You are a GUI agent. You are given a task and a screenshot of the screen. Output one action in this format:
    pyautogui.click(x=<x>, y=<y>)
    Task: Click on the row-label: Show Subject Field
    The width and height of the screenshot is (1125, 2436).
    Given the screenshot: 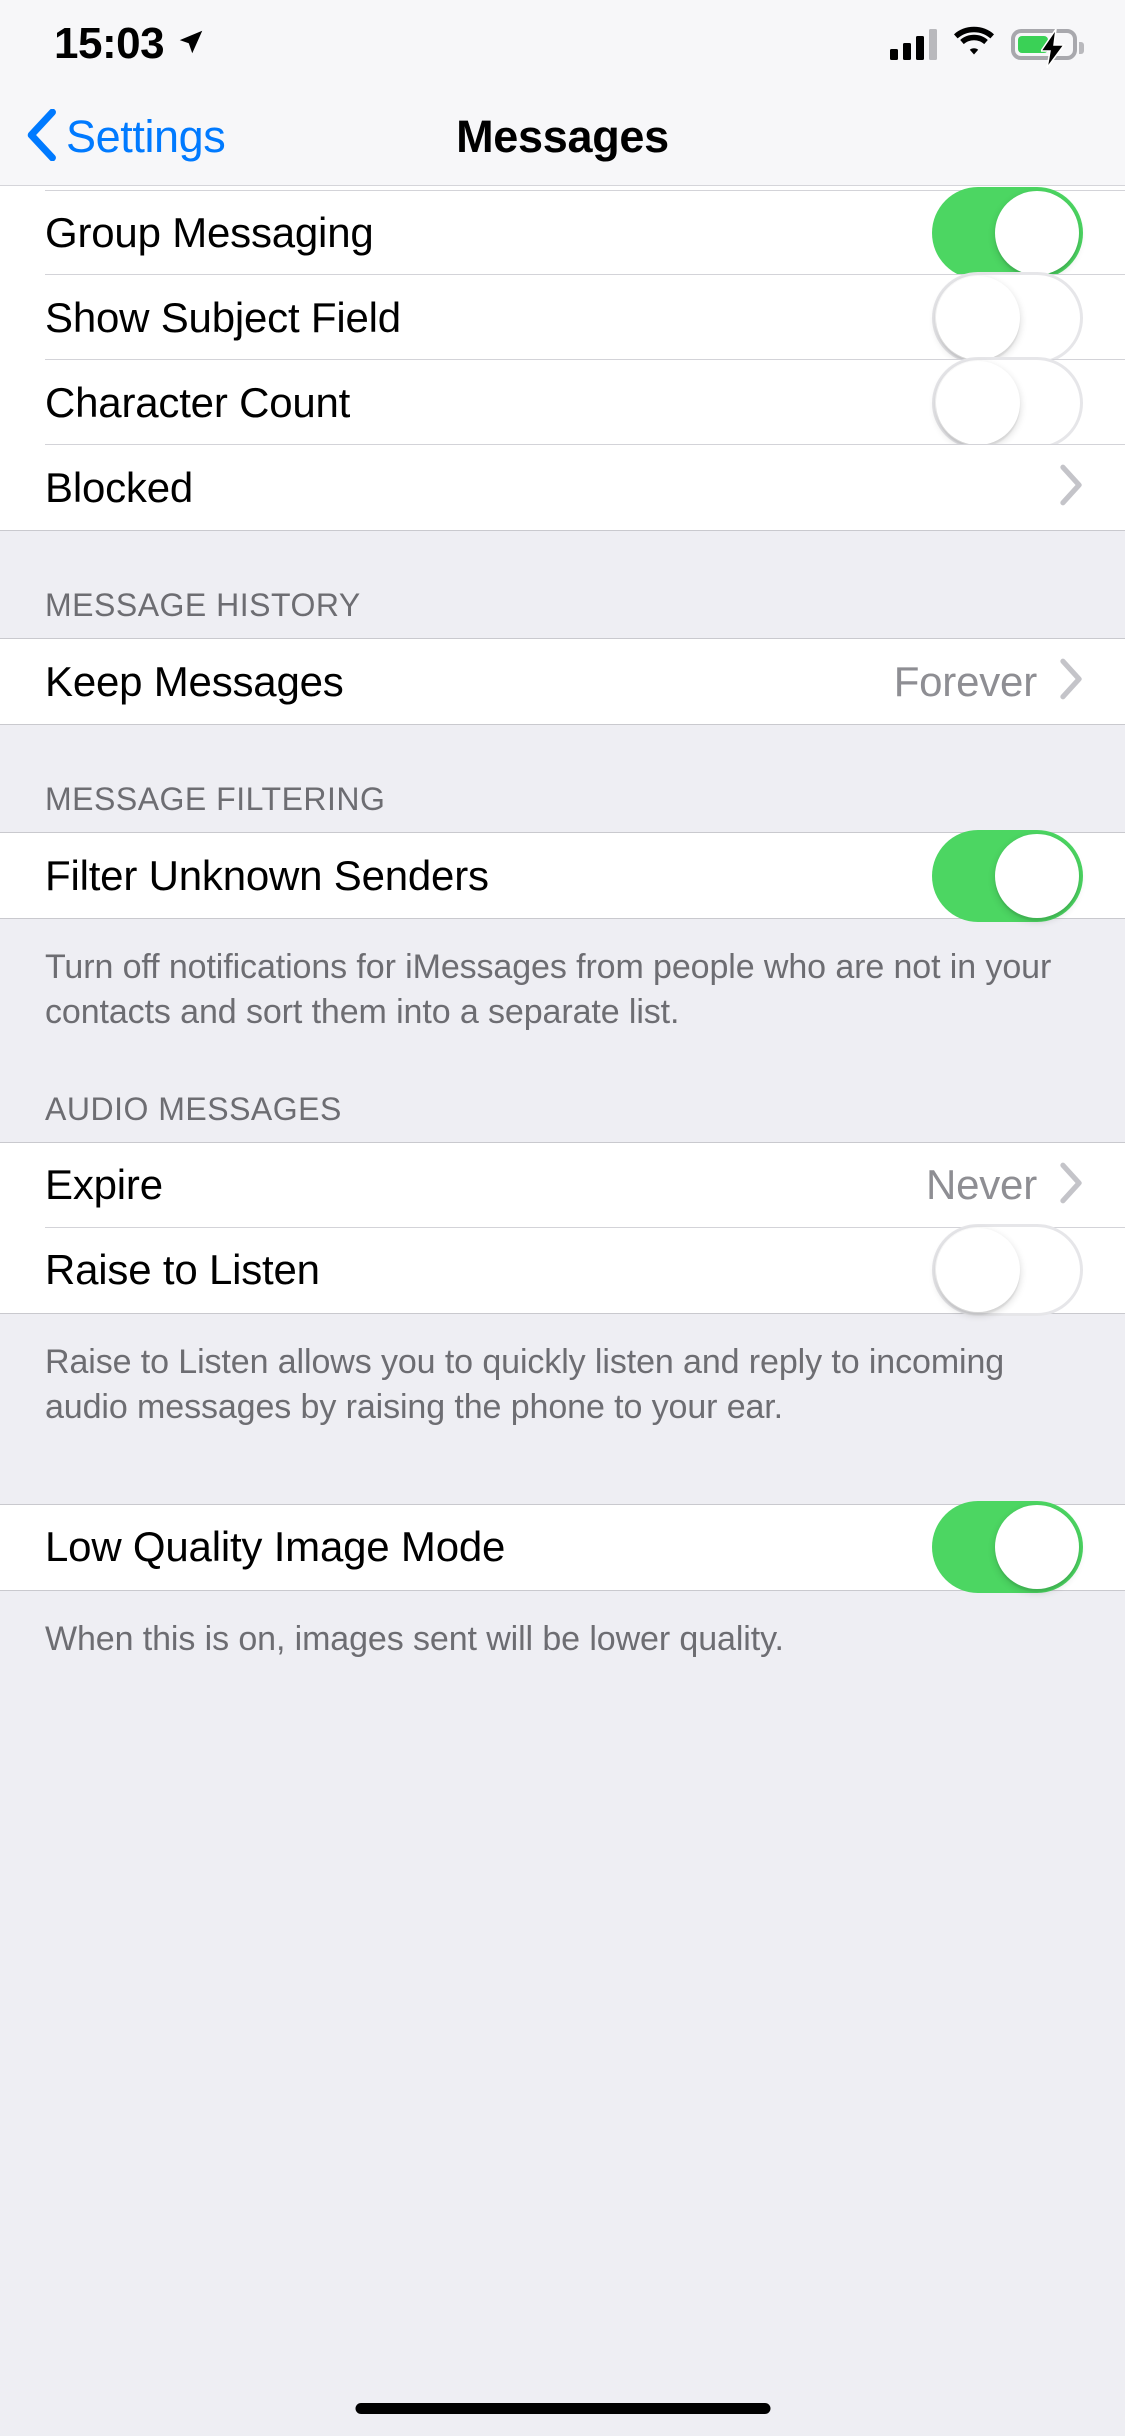 What is the action you would take?
    pyautogui.click(x=223, y=317)
    